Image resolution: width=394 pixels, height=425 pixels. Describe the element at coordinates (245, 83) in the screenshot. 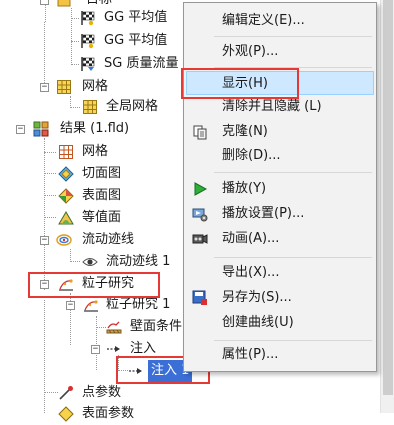

I see `menu-item-label: 显示(H)` at that location.